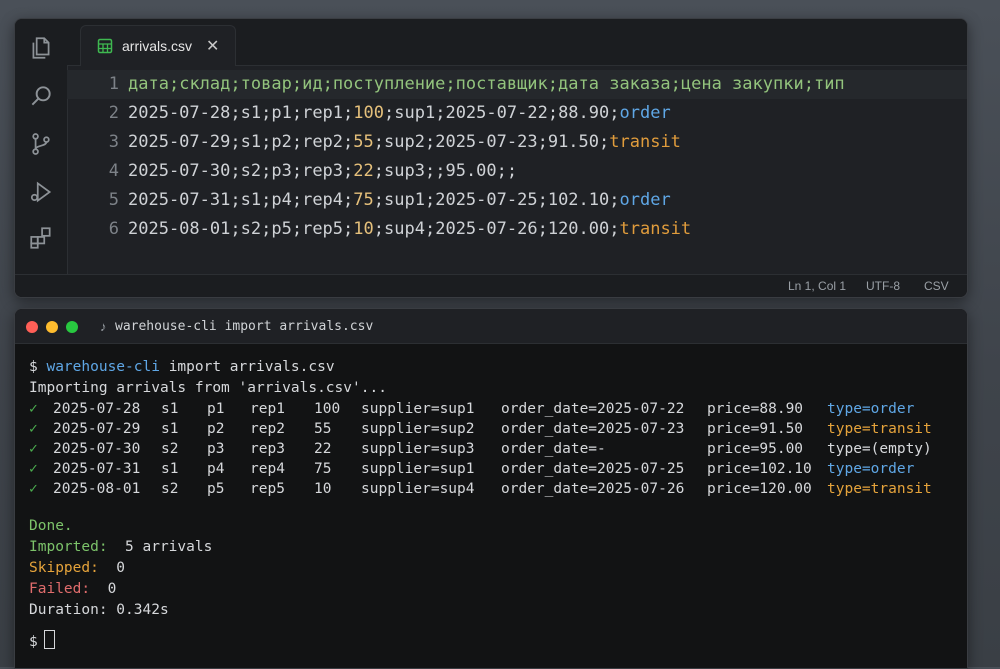 The image size is (1000, 669). What do you see at coordinates (553, 449) in the screenshot?
I see `row-order-date: order_date=-` at bounding box center [553, 449].